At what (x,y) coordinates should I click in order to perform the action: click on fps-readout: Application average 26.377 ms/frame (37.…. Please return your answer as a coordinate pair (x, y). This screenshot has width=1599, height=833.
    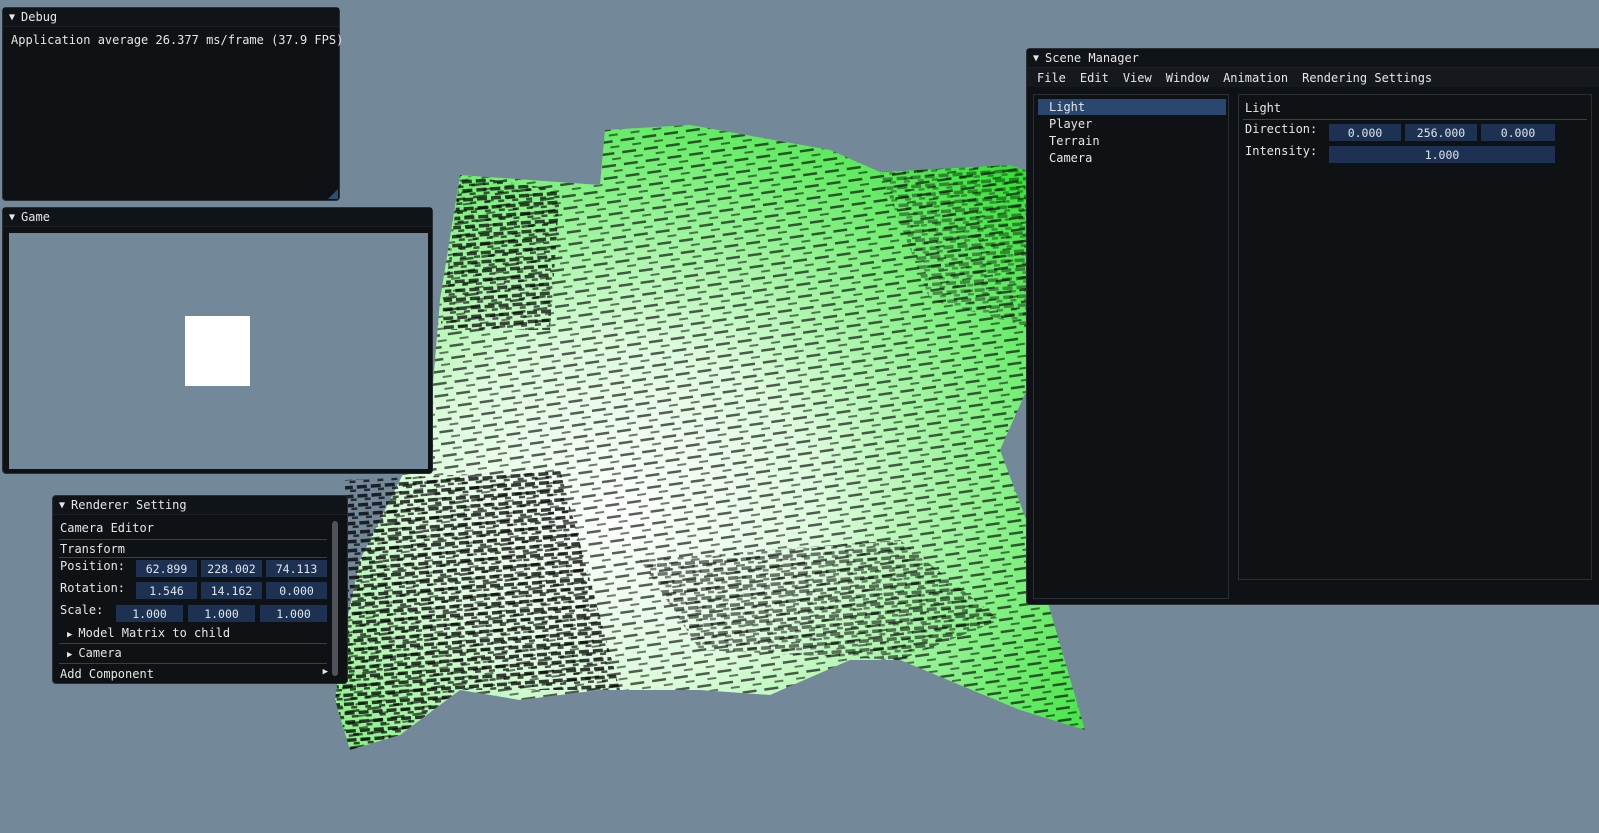
    Looking at the image, I should click on (177, 40).